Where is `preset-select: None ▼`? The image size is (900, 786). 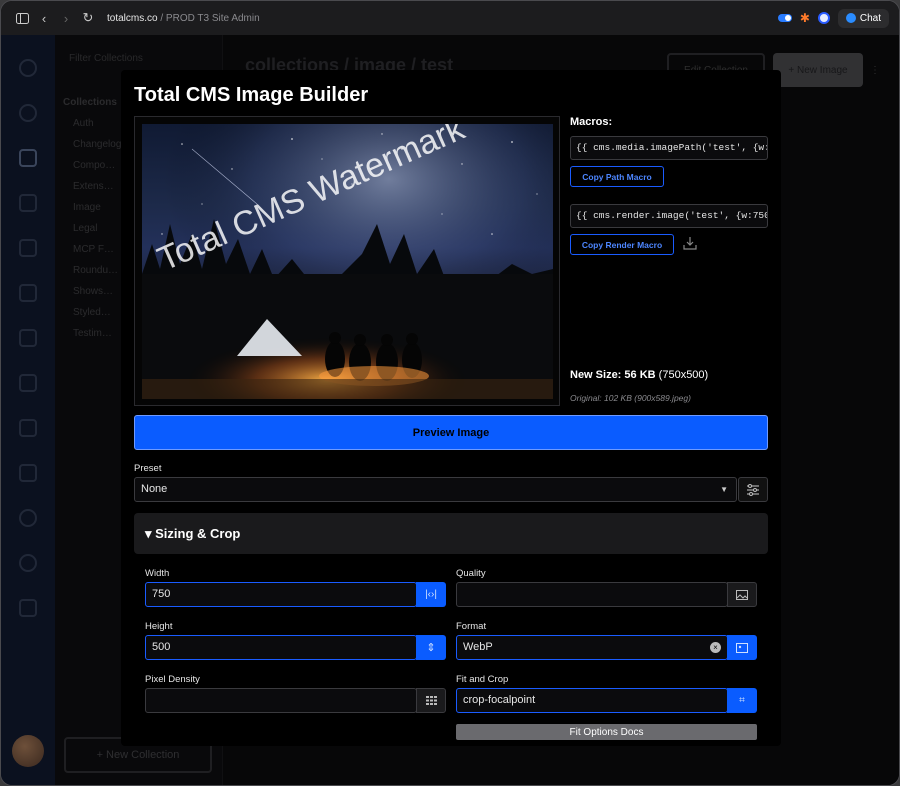
preset-select: None ▼ is located at coordinates (435, 489).